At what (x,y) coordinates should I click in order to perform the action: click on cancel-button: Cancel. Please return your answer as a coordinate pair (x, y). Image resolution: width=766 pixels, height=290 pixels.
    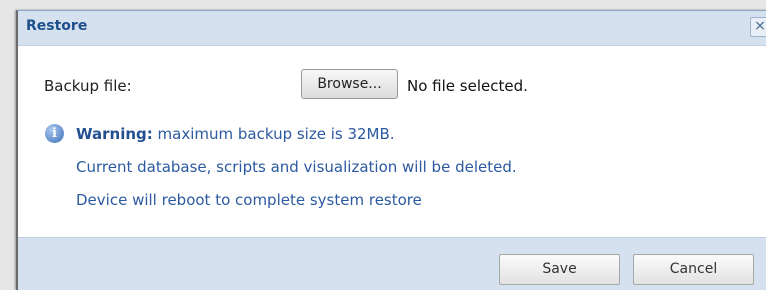
    Looking at the image, I should click on (693, 269).